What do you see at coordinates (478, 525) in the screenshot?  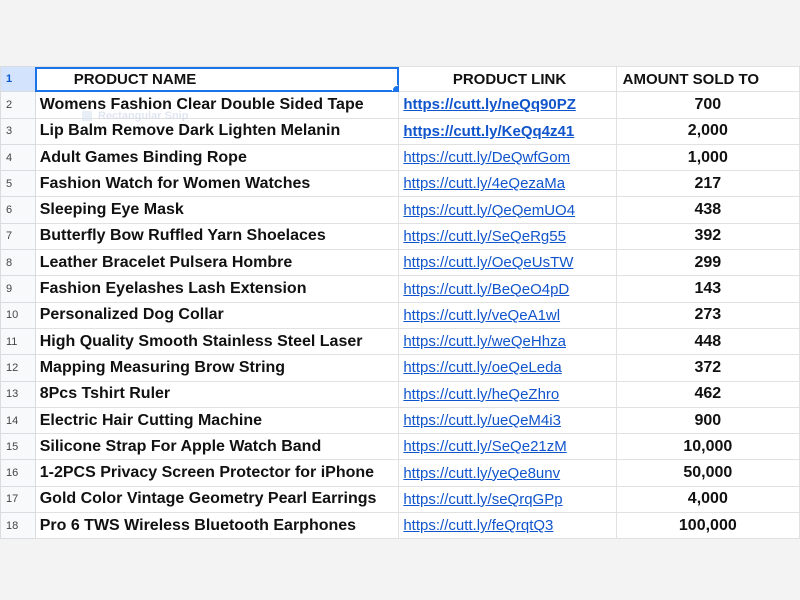 I see `product-link: https://cutt.ly/feQrqtQ3` at bounding box center [478, 525].